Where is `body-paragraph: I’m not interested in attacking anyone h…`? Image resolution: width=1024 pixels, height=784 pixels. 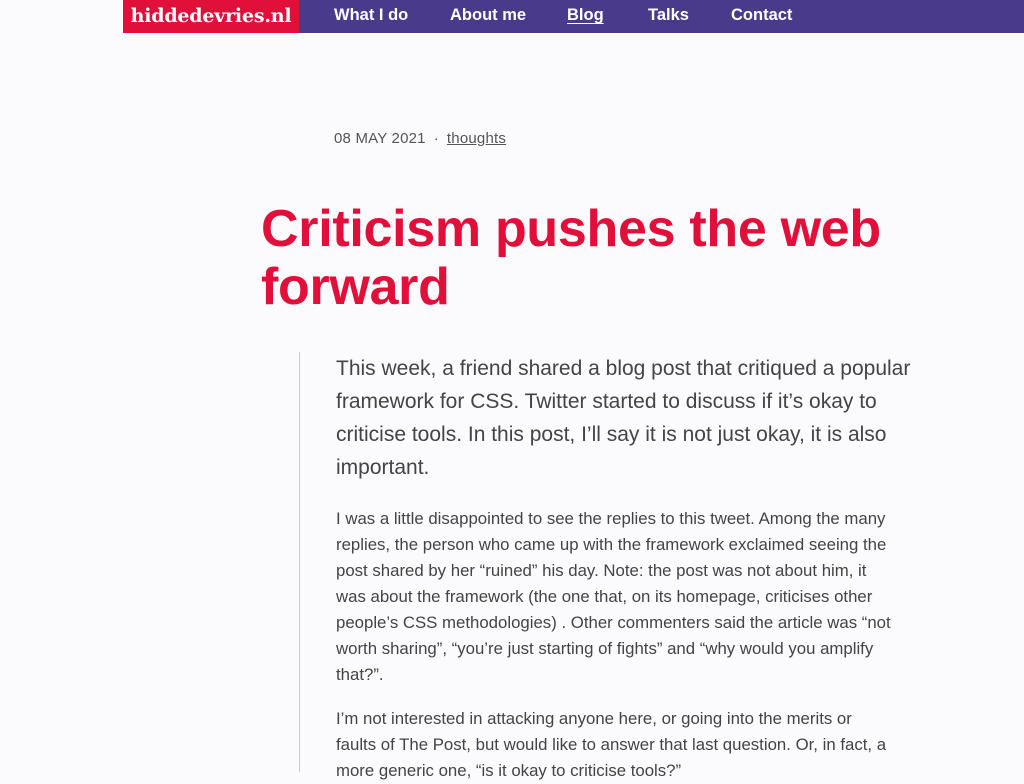 body-paragraph: I’m not interested in attacking anyone h… is located at coordinates (611, 744).